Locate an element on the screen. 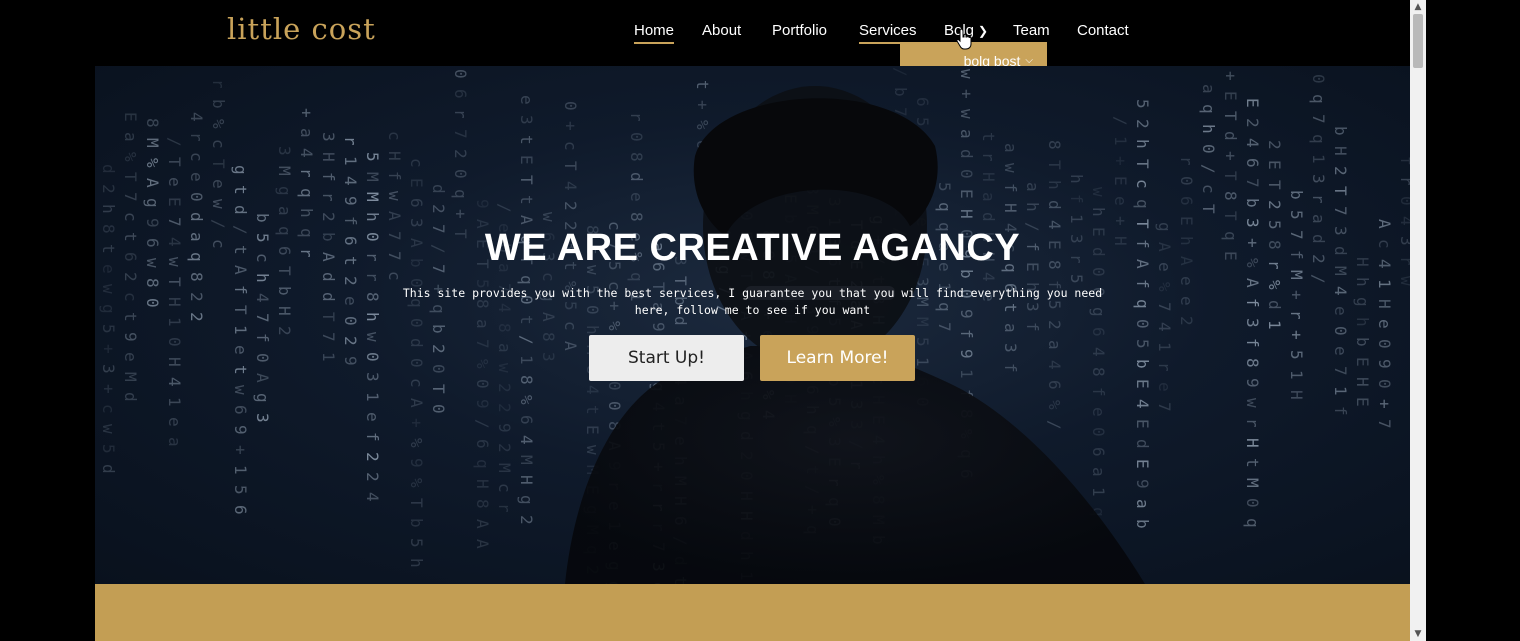  chevron-right-icon: ❯ is located at coordinates (983, 31).